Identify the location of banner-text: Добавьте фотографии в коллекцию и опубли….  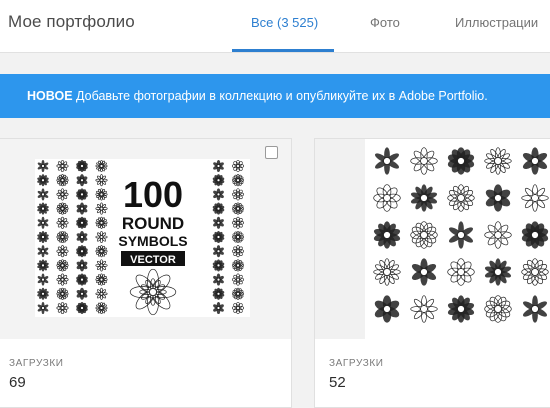
(282, 96).